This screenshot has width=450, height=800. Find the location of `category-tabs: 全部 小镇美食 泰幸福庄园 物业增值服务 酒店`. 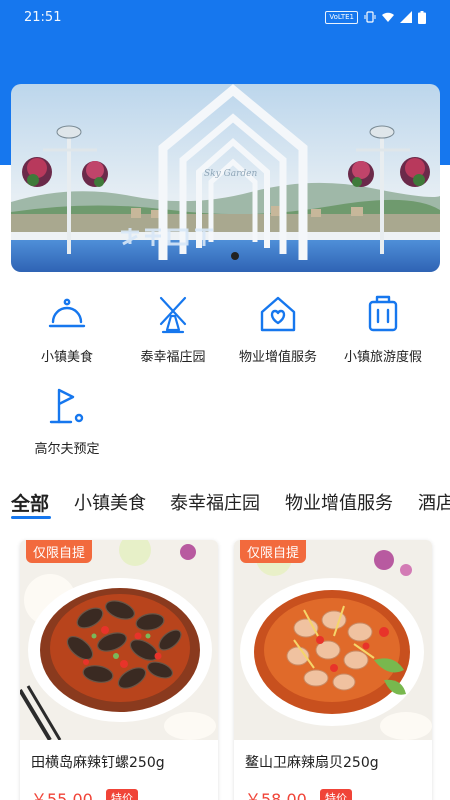

category-tabs: 全部 小镇美食 泰幸福庄园 物业增值服务 酒店 is located at coordinates (225, 503).